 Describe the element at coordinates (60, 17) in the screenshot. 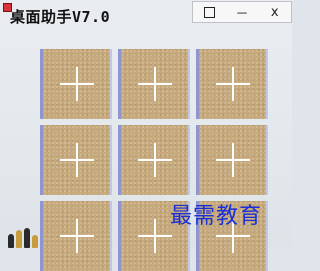

I see `window-title: 桌面助手V7.0` at that location.